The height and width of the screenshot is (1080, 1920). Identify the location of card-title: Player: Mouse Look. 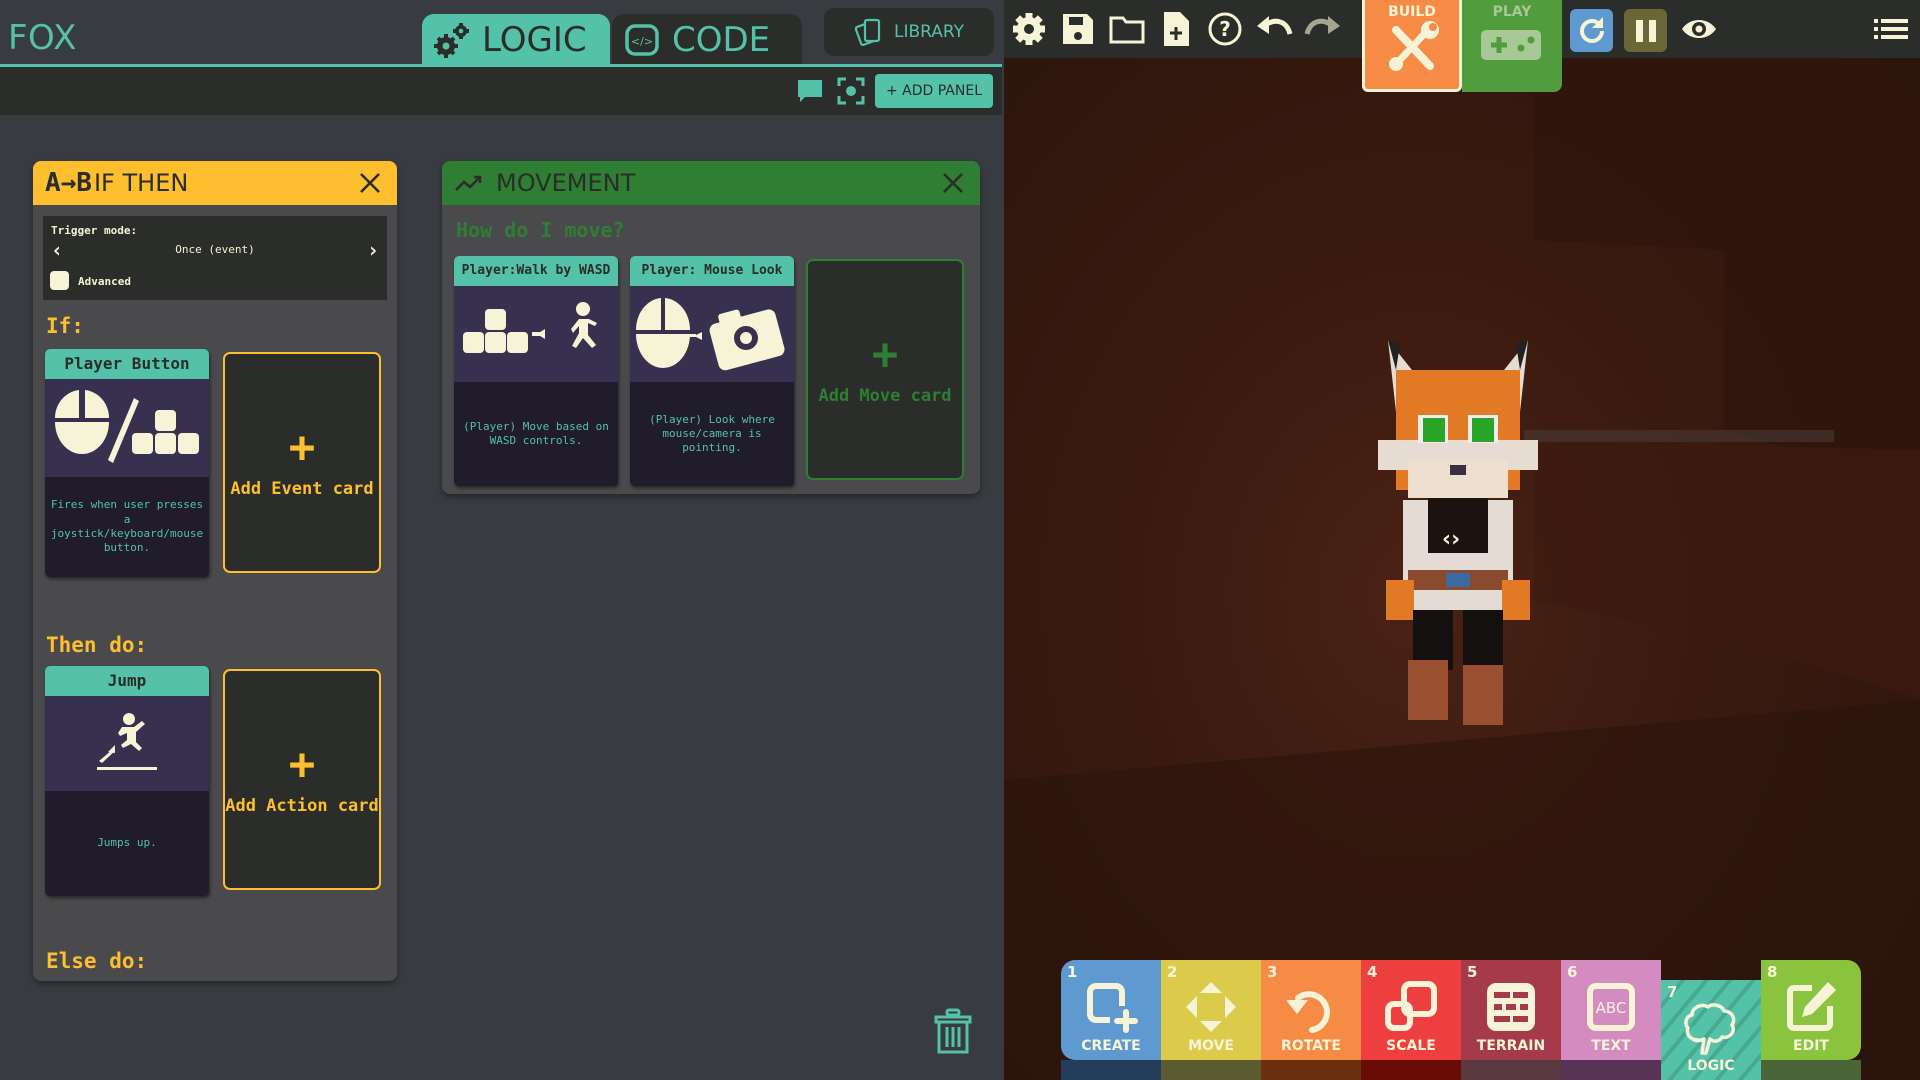
(712, 271).